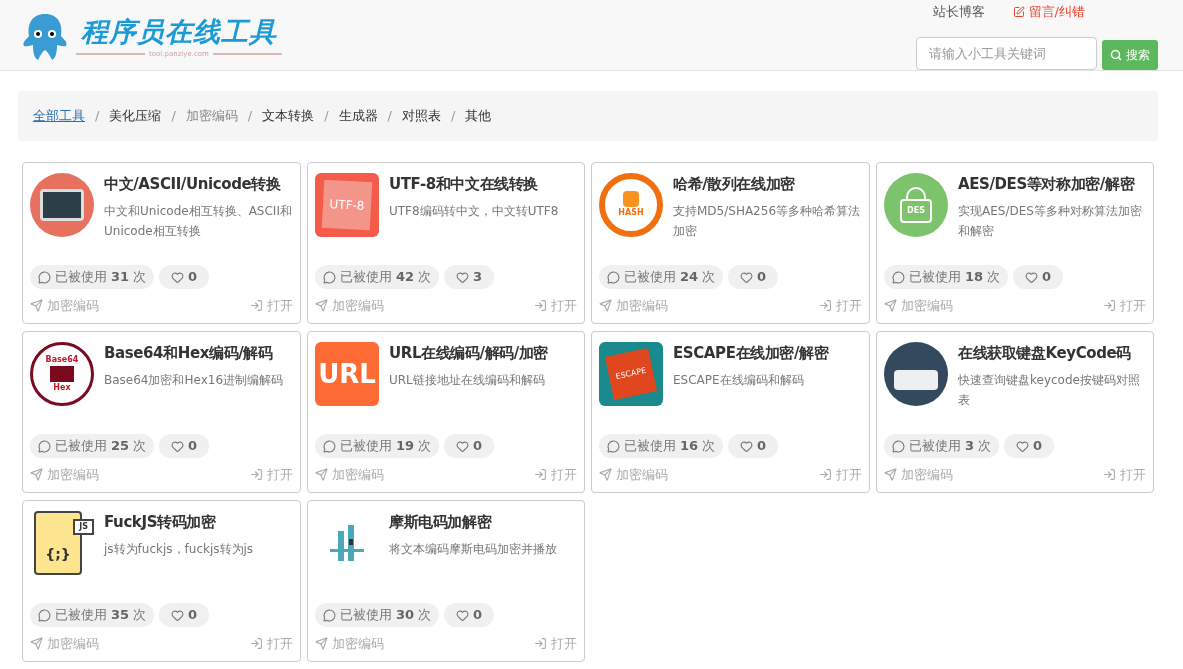 The image size is (1183, 669). I want to click on tool-card: ESCAPE ESCAPE在线加密/解密 ESCAPE在线编码和解码 已被使用 16 次 0 加密编码 打开, so click(730, 412).